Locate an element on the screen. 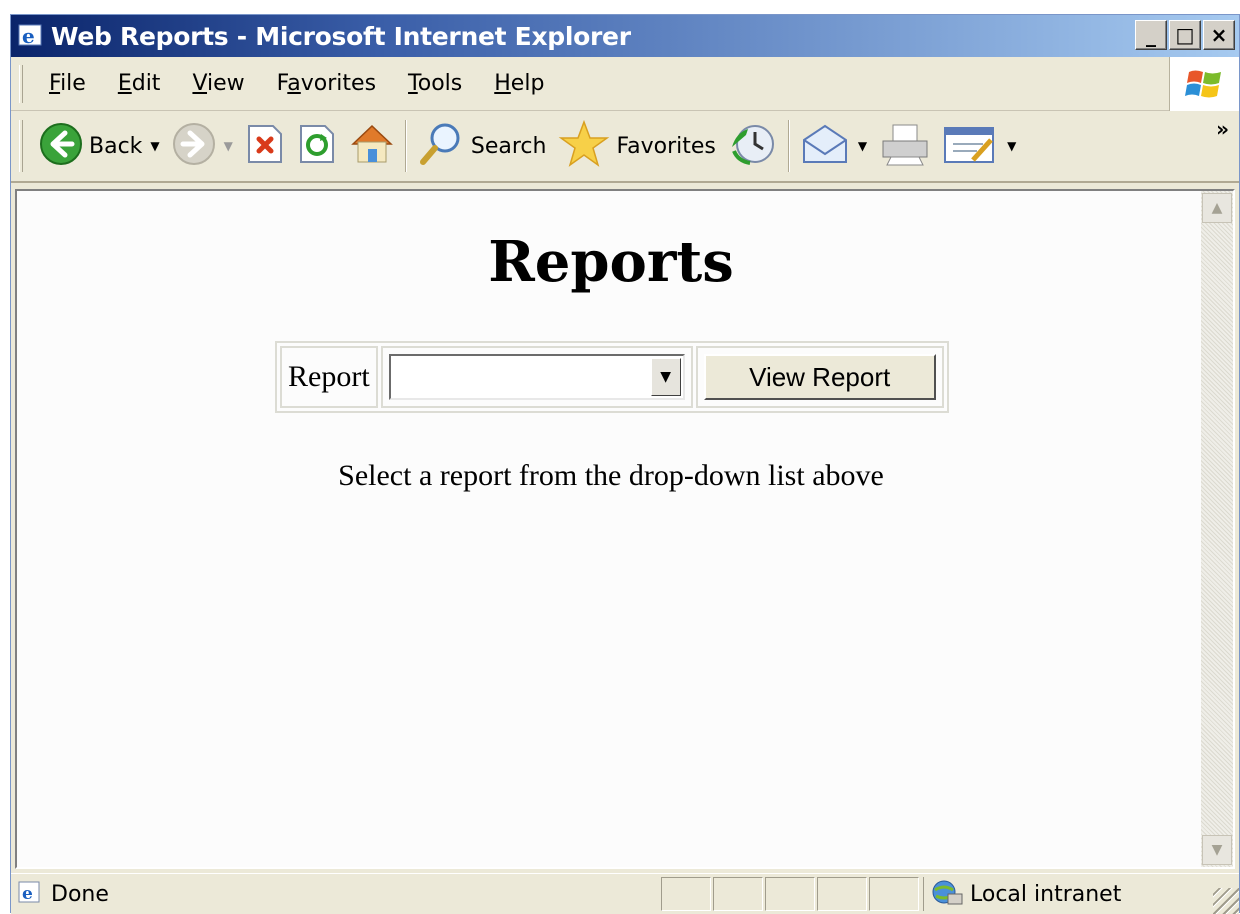 The height and width of the screenshot is (914, 1240). home-icon is located at coordinates (372, 146).